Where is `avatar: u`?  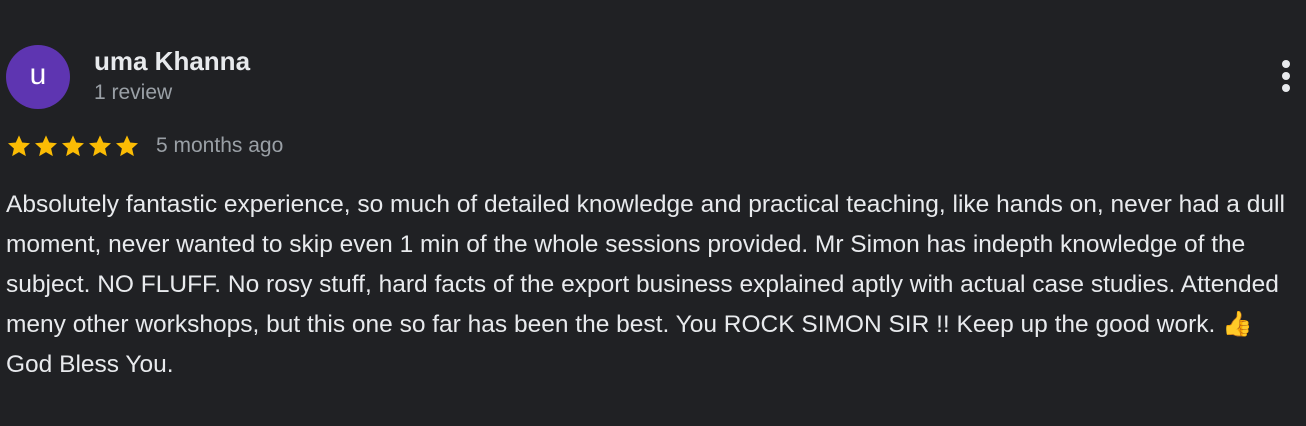
avatar: u is located at coordinates (38, 77).